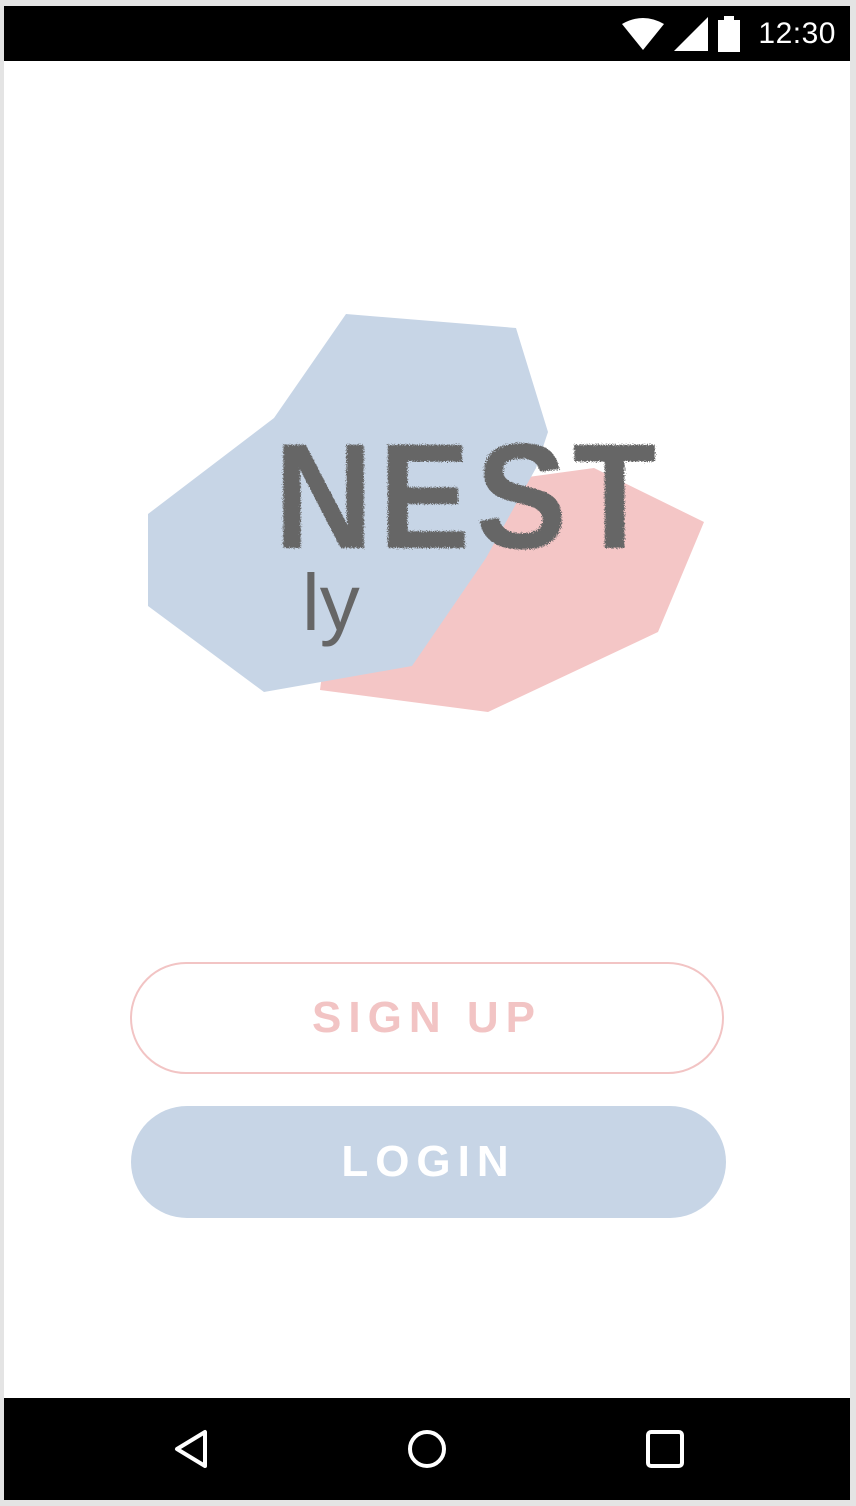 This screenshot has width=856, height=1506. I want to click on logo-suffix: ly, so click(331, 602).